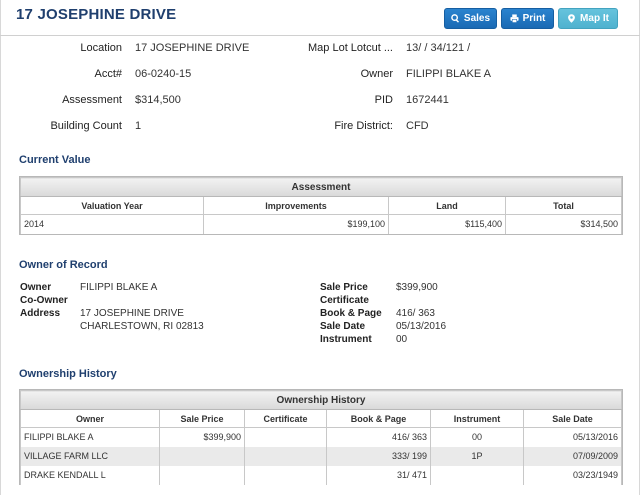 Image resolution: width=640 pixels, height=495 pixels. Describe the element at coordinates (438, 48) in the screenshot. I see `maplot-value: 13/ / 34/121 /` at that location.